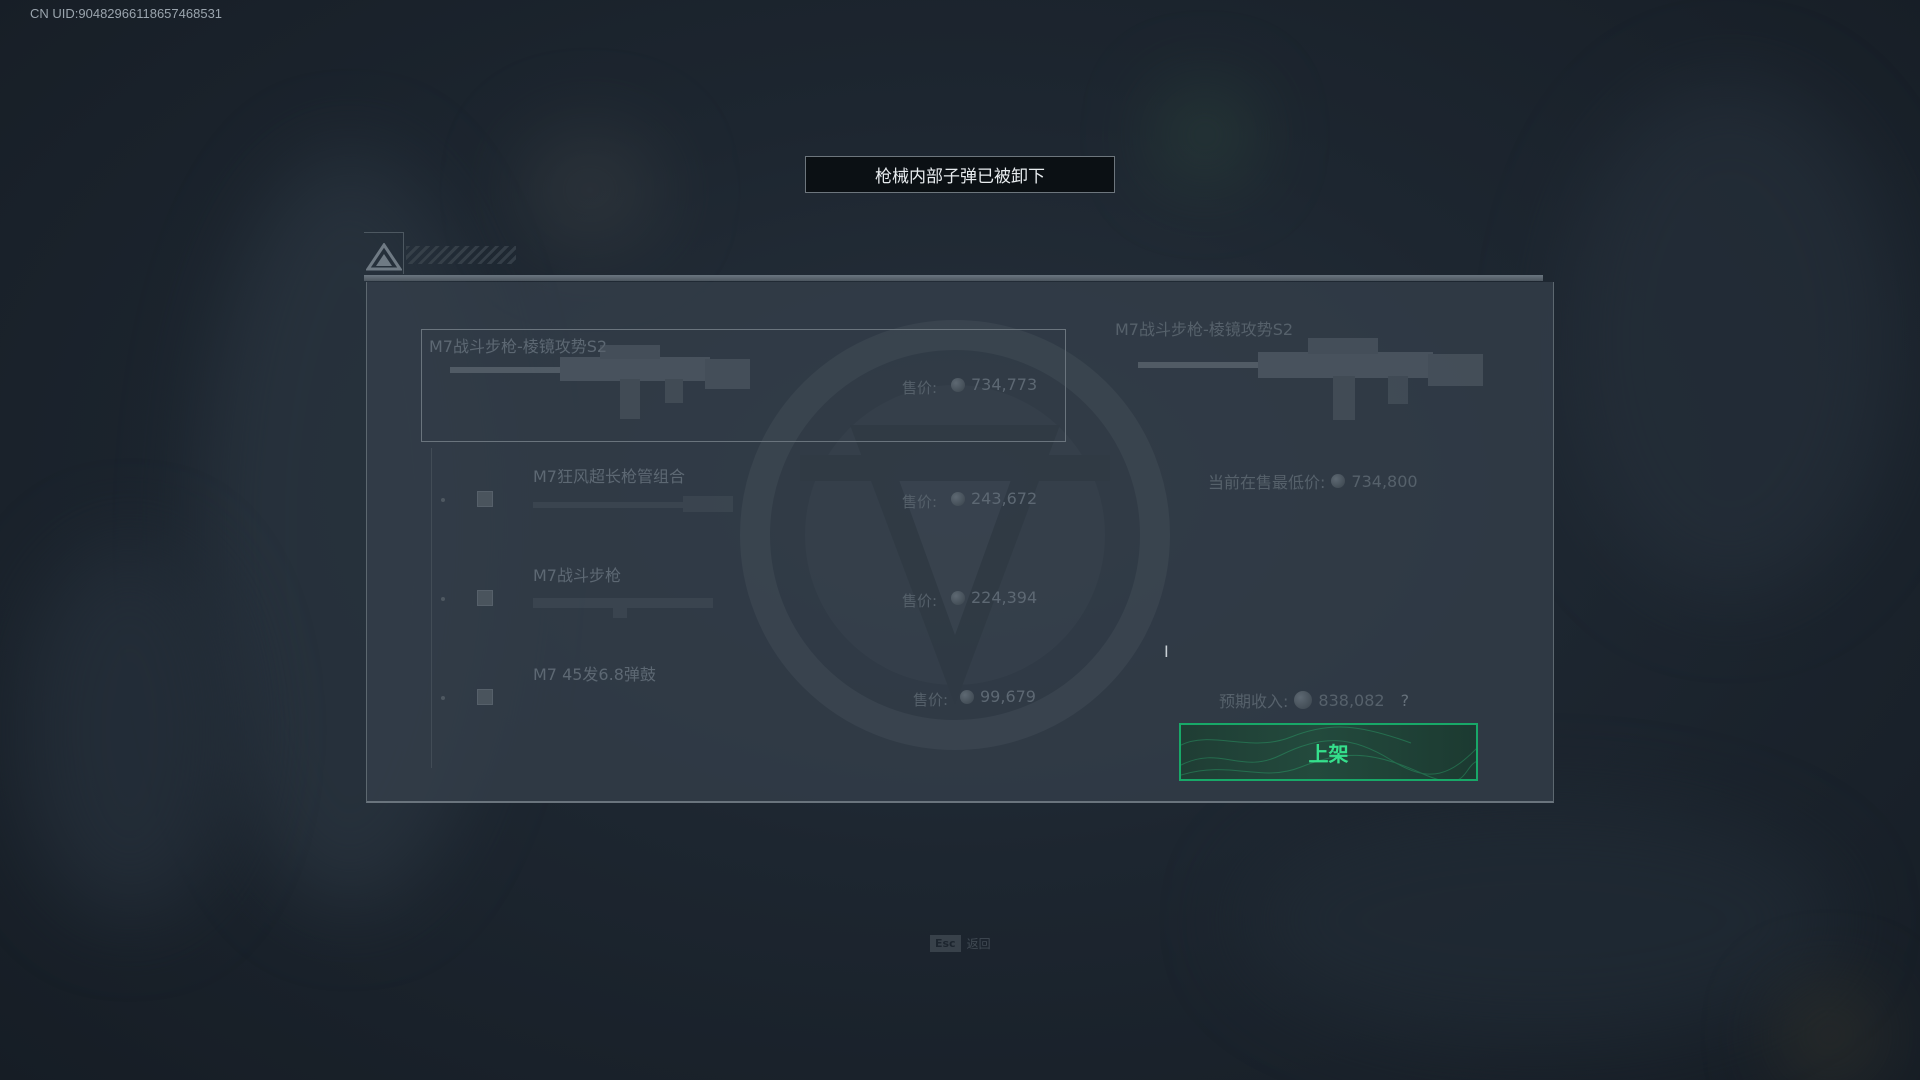 Image resolution: width=1920 pixels, height=1080 pixels. Describe the element at coordinates (1328, 752) in the screenshot. I see `list-for-sale-button: 上架` at that location.